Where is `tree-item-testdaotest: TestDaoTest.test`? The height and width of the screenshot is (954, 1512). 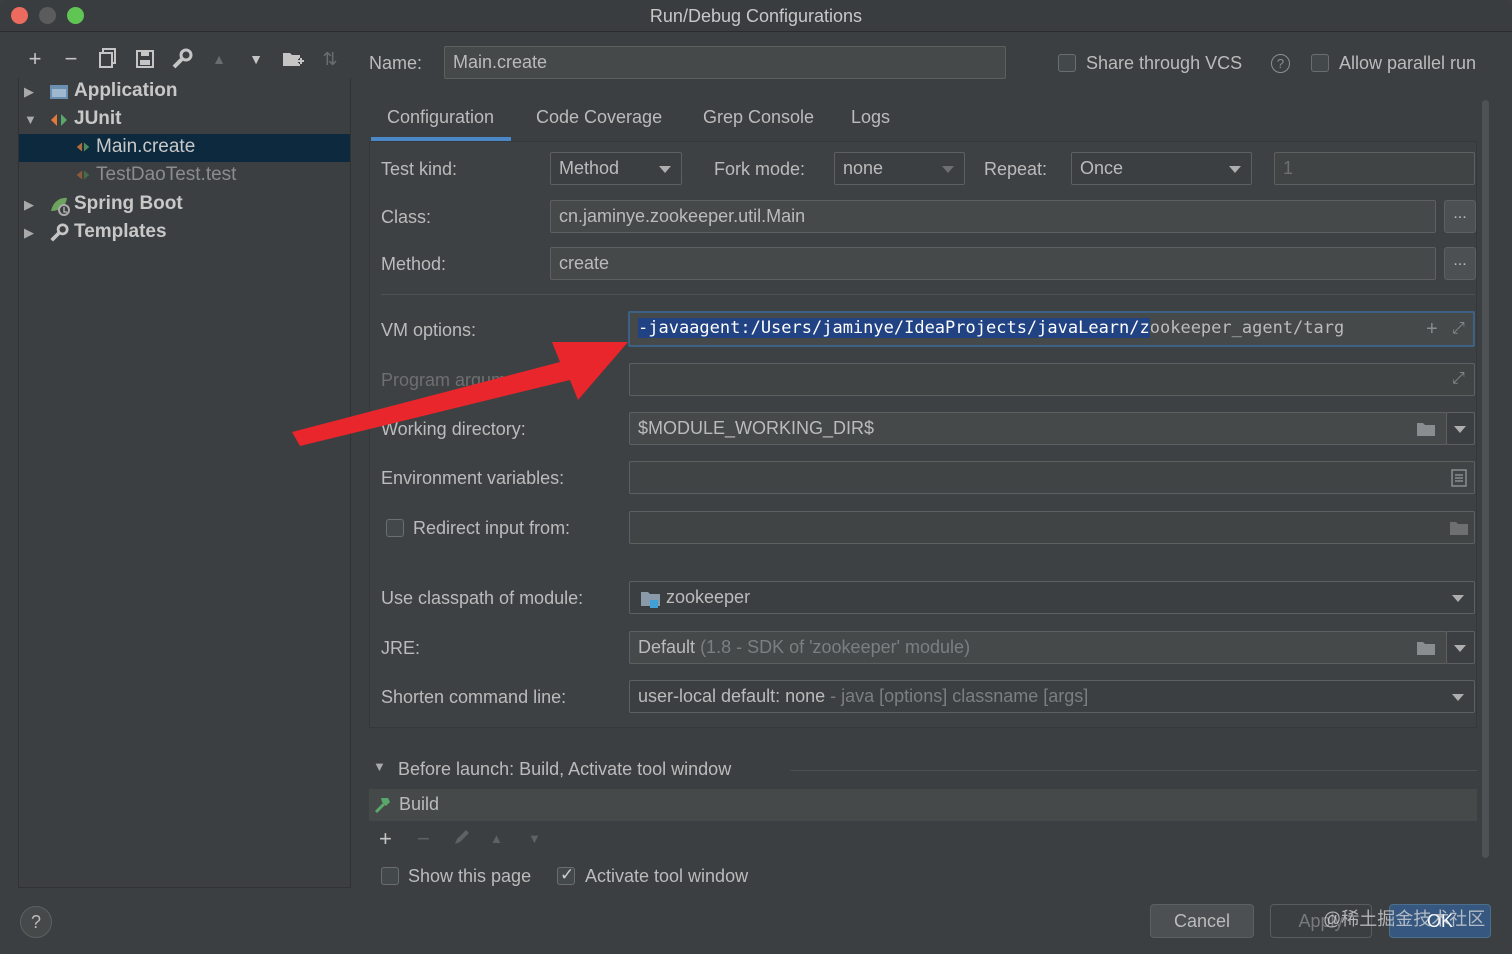
tree-item-testdaotest: TestDaoTest.test is located at coordinates (184, 176).